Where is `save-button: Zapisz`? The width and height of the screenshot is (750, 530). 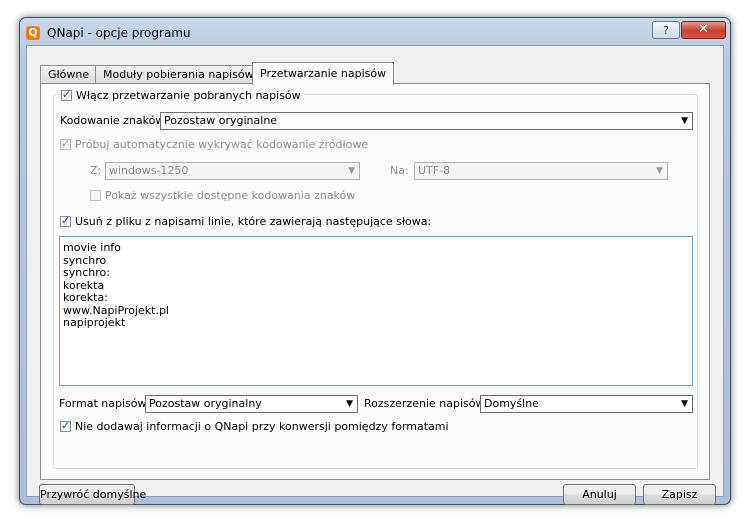
save-button: Zapisz is located at coordinates (679, 494).